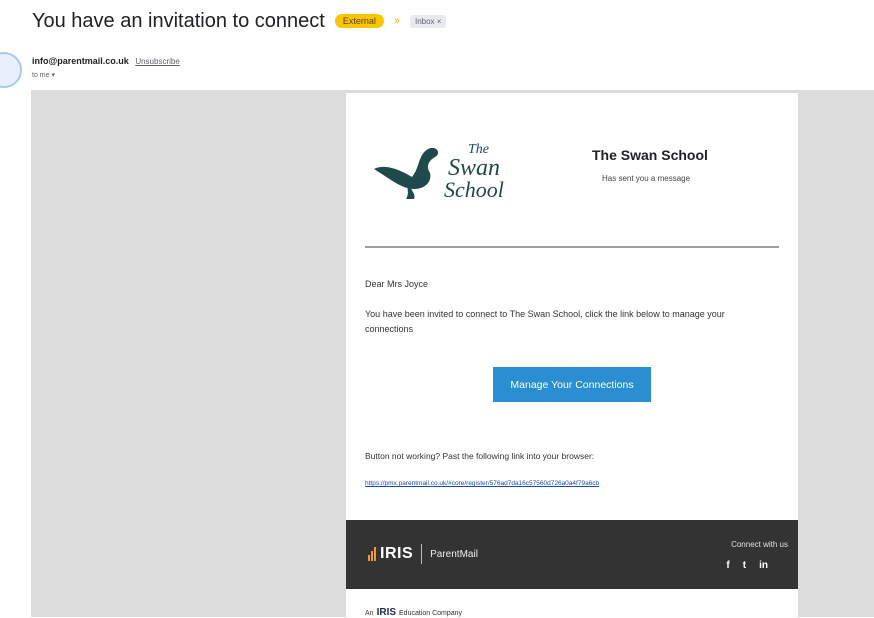  Describe the element at coordinates (369, 613) in the screenshot. I see `company-prefix: An` at that location.